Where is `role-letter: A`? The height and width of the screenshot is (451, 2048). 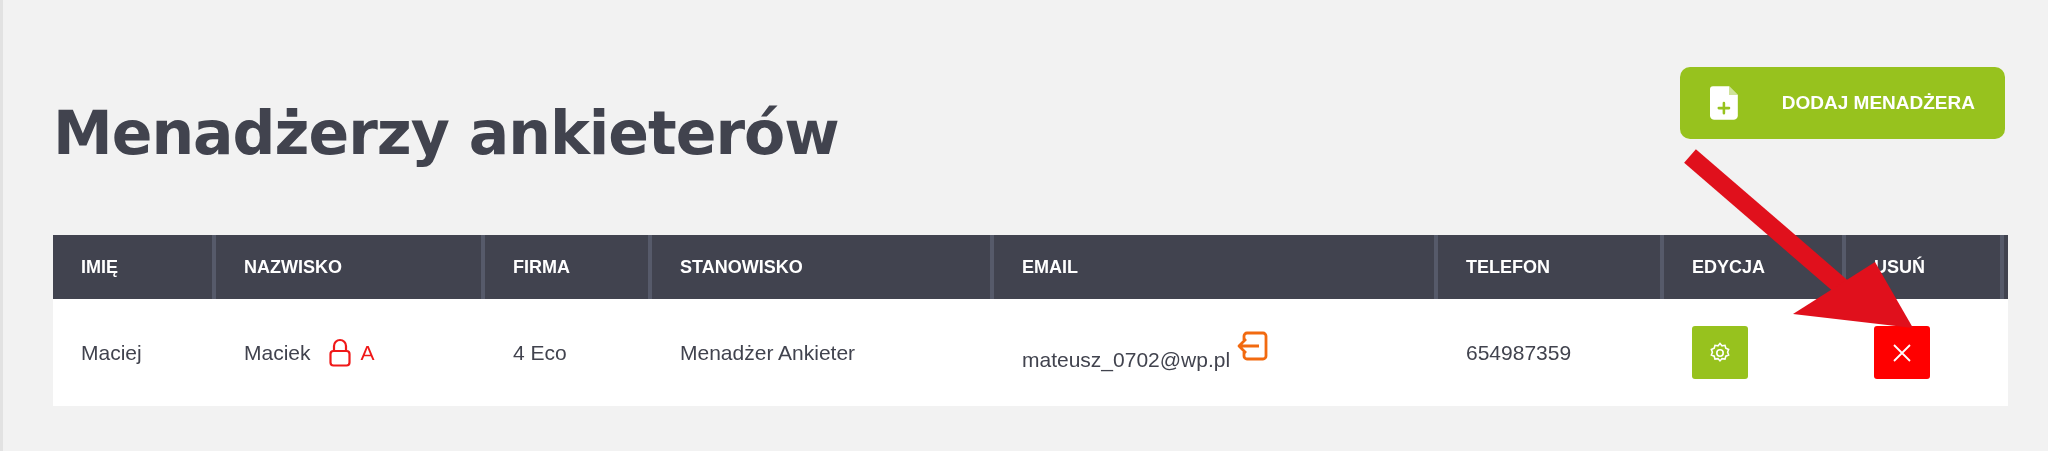 role-letter: A is located at coordinates (367, 352).